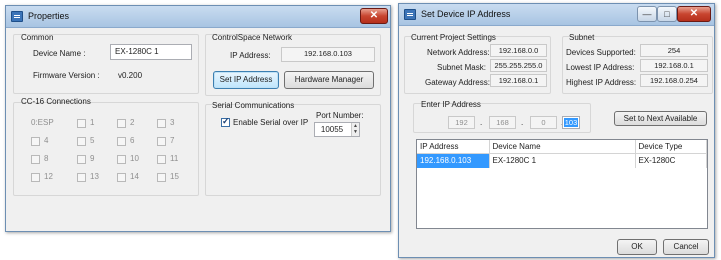 The image size is (721, 260). Describe the element at coordinates (81, 177) in the screenshot. I see `connection-13-checkbox` at that location.